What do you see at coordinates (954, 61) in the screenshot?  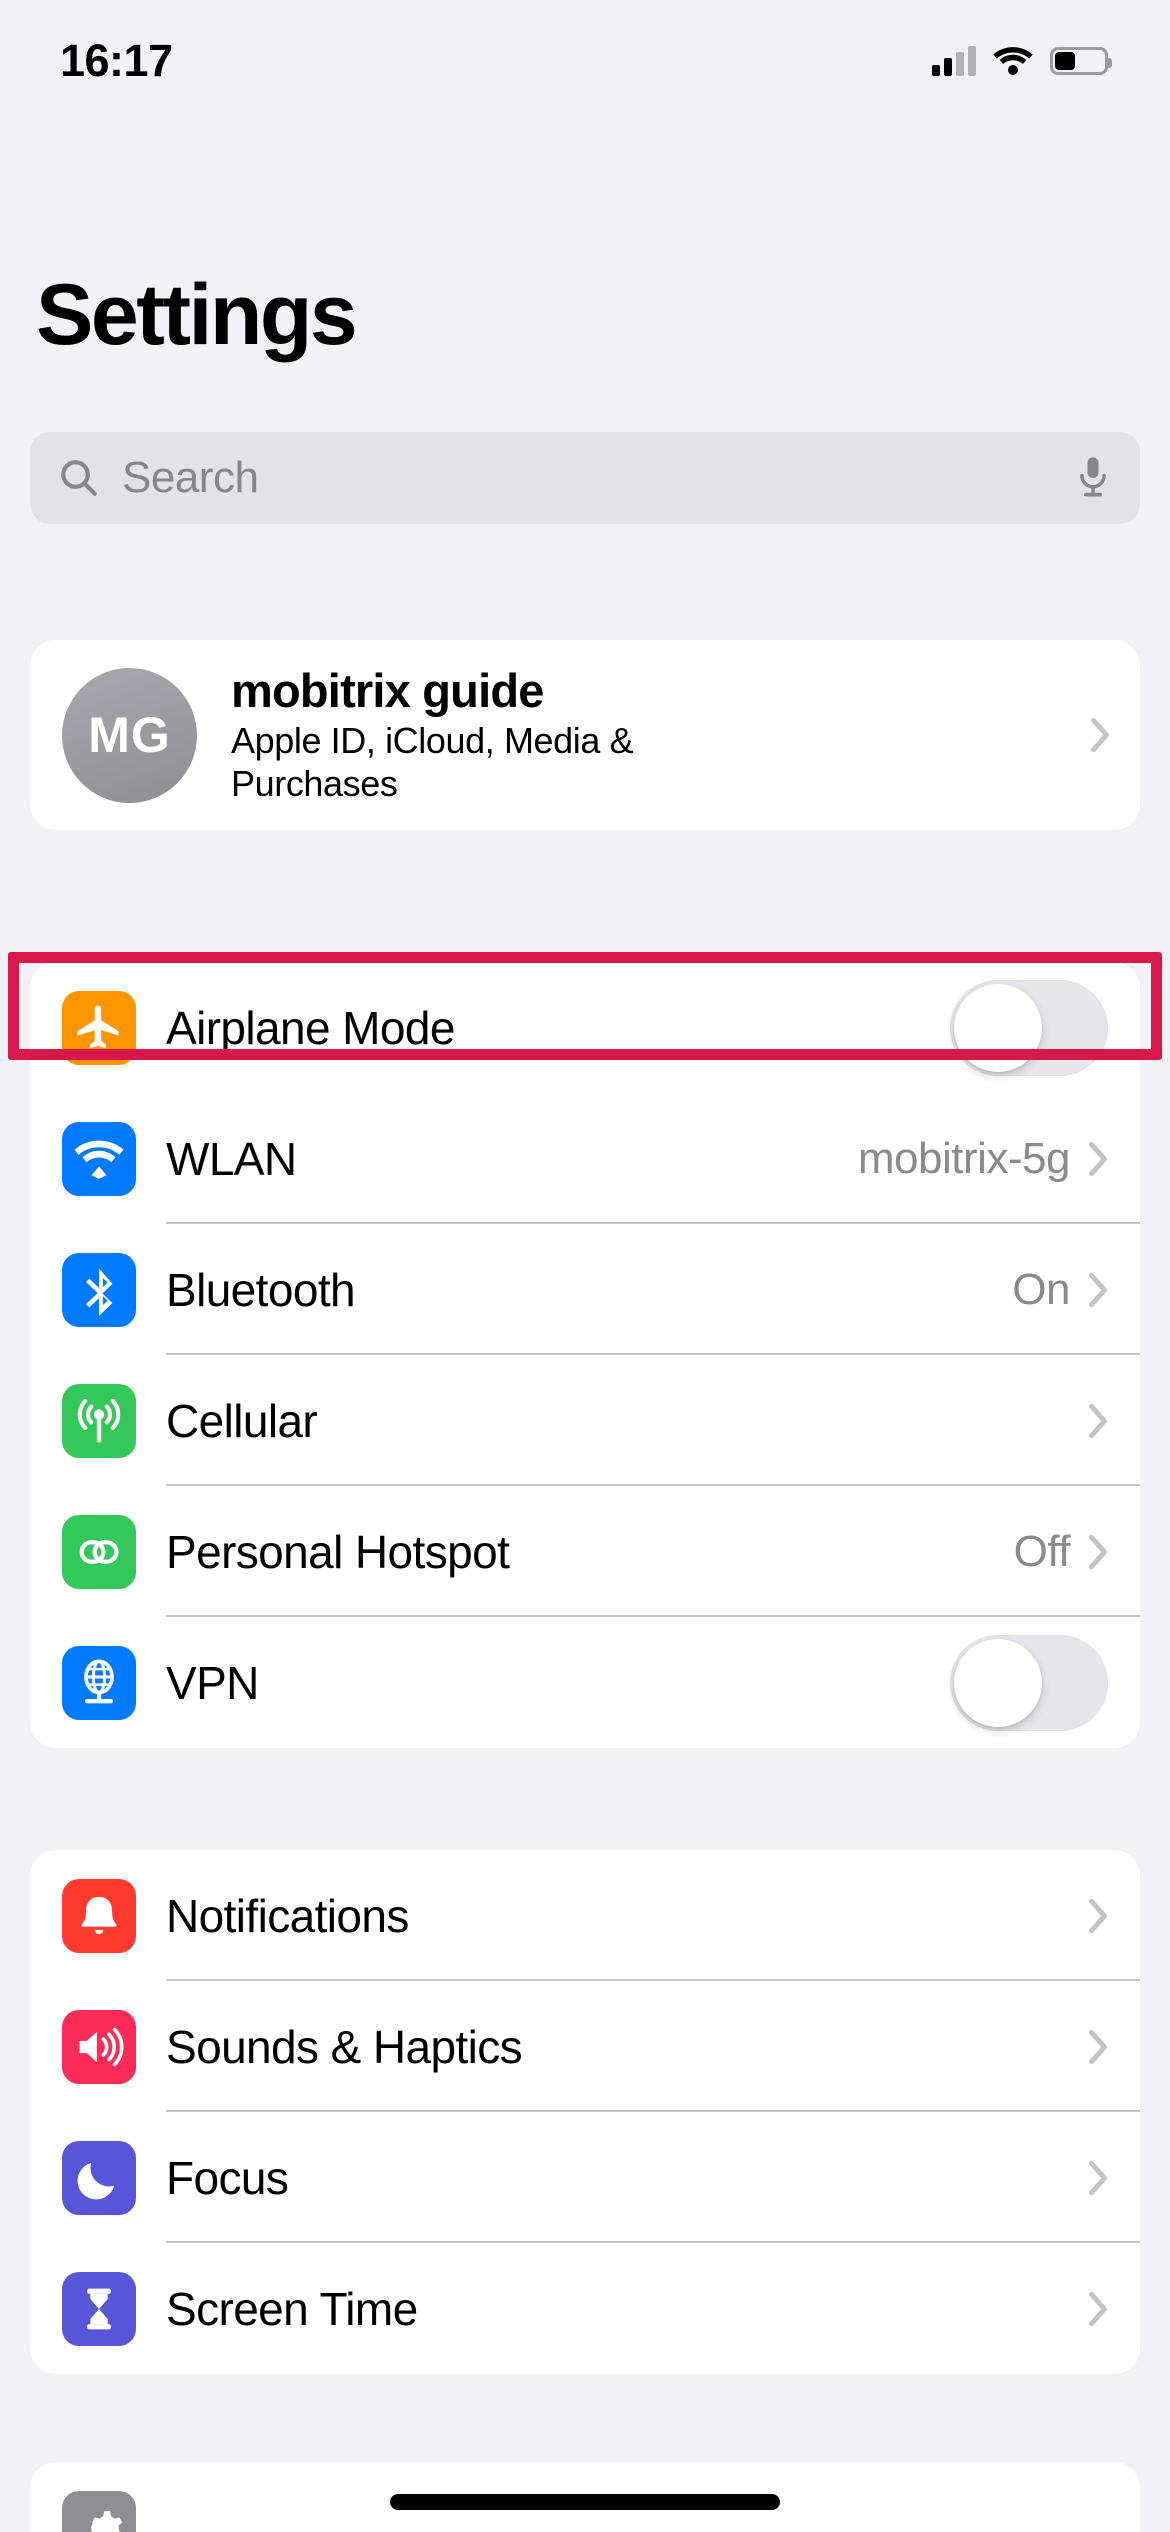 I see `cellular-signal-icon` at bounding box center [954, 61].